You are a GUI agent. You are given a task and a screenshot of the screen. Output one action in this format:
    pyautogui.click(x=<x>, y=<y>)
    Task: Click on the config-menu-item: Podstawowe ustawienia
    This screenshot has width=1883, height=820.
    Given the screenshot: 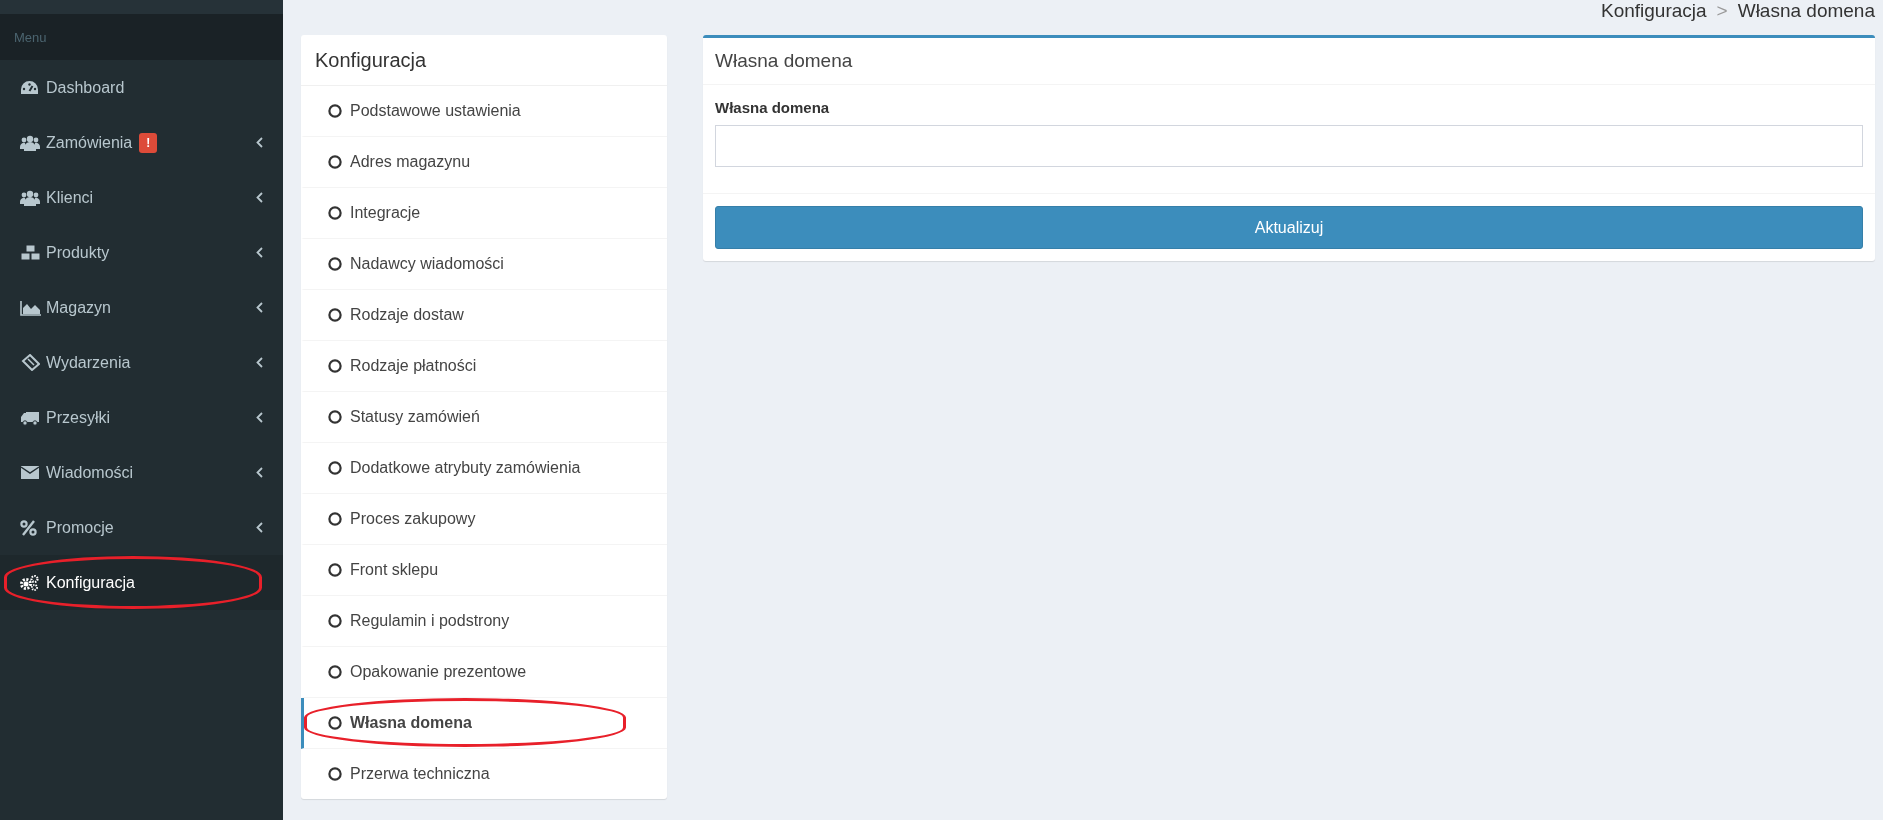 What is the action you would take?
    pyautogui.click(x=484, y=111)
    